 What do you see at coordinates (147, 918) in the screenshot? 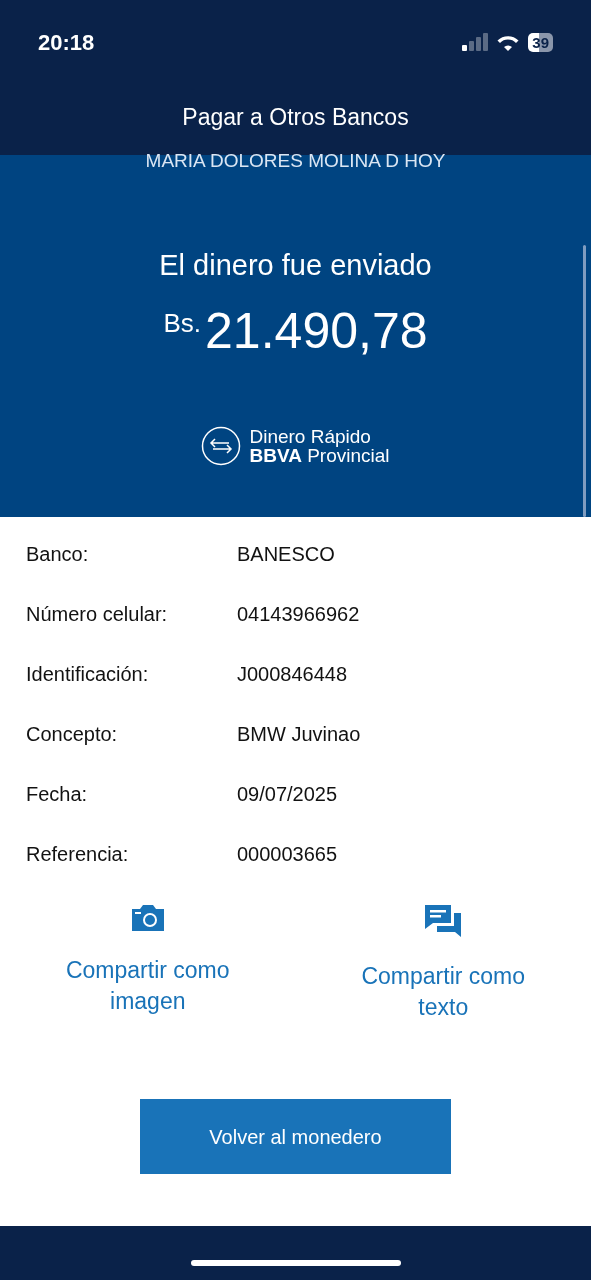
I see `camera-icon` at bounding box center [147, 918].